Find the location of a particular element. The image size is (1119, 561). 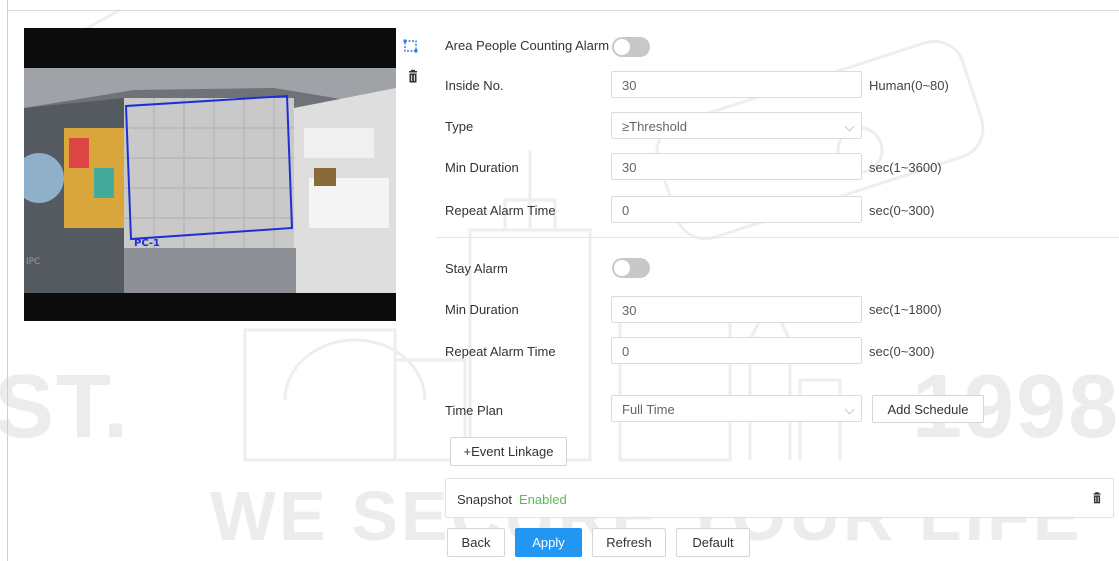

frame-border-top is located at coordinates (563, 10).